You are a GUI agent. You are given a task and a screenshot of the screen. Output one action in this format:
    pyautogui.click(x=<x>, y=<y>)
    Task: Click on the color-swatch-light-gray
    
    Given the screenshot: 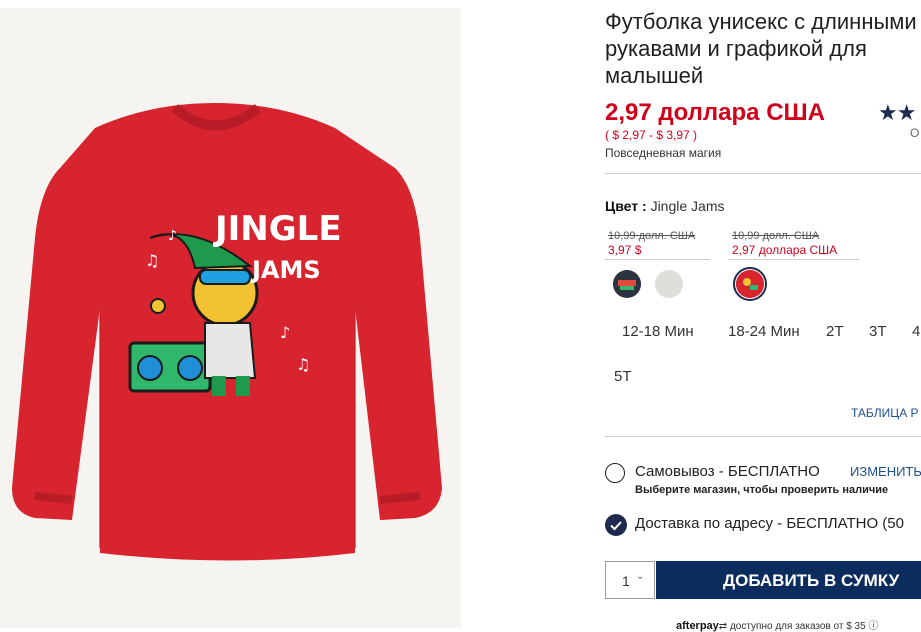 What is the action you would take?
    pyautogui.click(x=669, y=284)
    